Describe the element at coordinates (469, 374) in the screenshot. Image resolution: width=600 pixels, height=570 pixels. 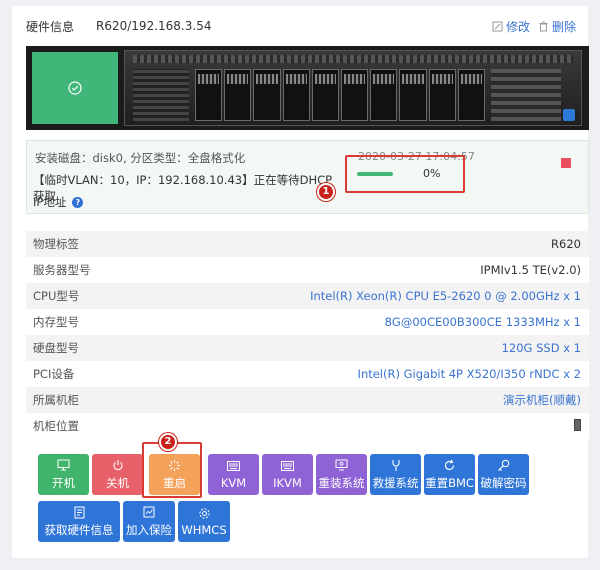
I see `pci-link: Intel(R) Gigabit 4P X520/I350 rNDC x 2` at that location.